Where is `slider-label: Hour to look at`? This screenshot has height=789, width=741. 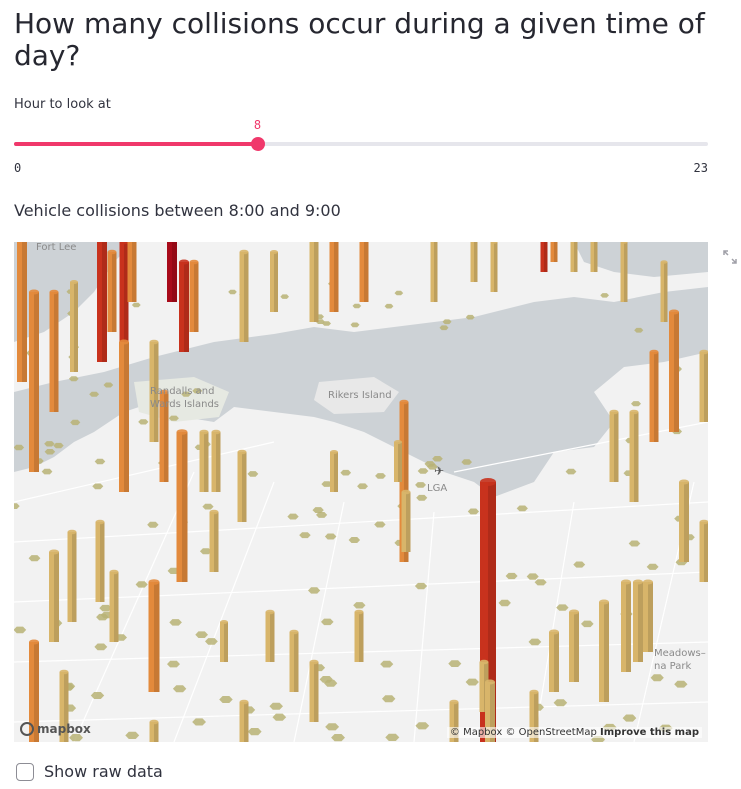 slider-label: Hour to look at is located at coordinates (62, 104).